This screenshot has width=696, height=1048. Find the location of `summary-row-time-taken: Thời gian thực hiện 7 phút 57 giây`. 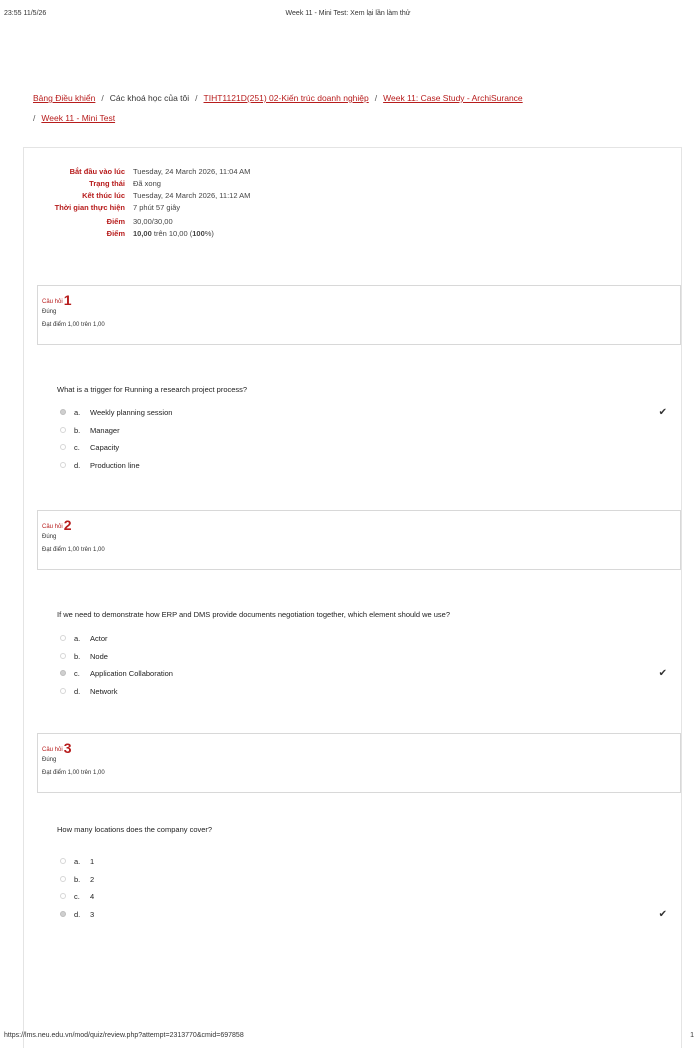

summary-row-time-taken: Thời gian thực hiện 7 phút 57 giây is located at coordinates (220, 208).